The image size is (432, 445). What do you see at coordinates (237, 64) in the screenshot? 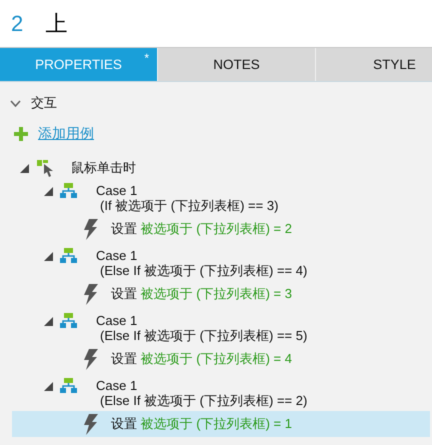
I see `panel-tab: NOTES` at bounding box center [237, 64].